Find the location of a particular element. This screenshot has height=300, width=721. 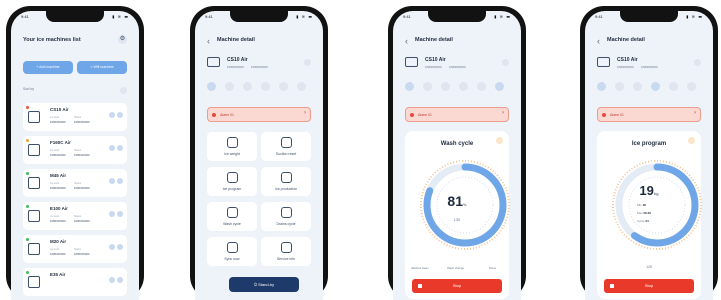

status-dot is located at coordinates (27, 272).